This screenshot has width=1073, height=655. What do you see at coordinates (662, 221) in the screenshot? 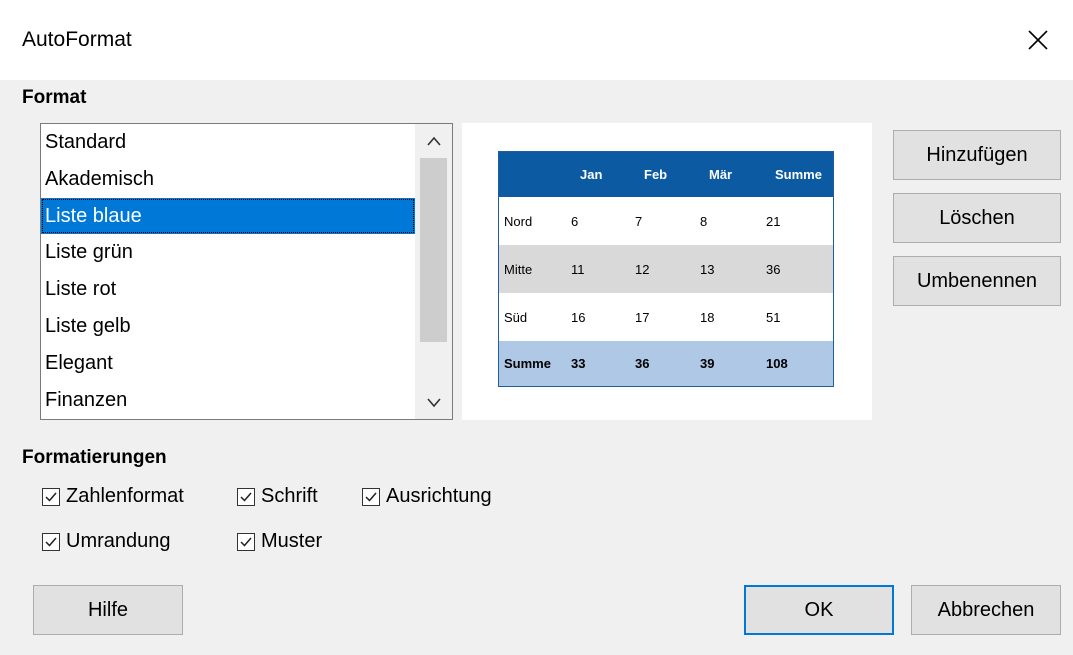
I see `preview-cell: 7` at bounding box center [662, 221].